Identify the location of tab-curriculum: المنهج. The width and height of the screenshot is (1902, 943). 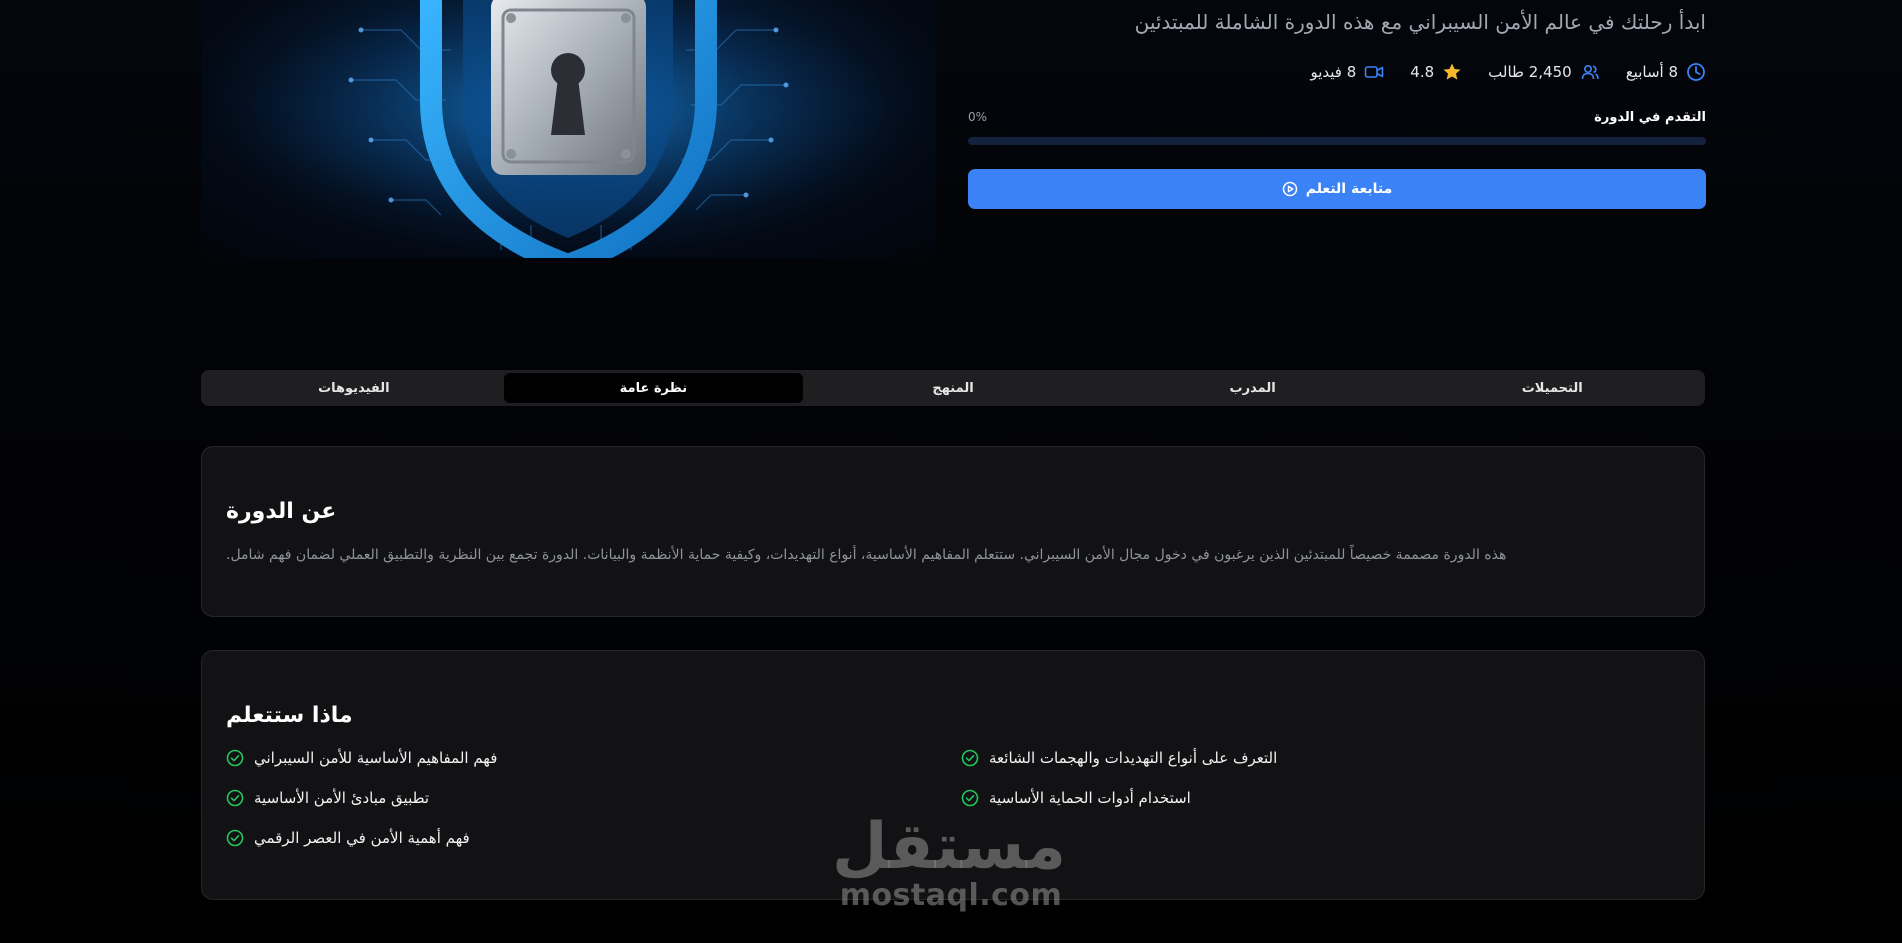
(953, 388).